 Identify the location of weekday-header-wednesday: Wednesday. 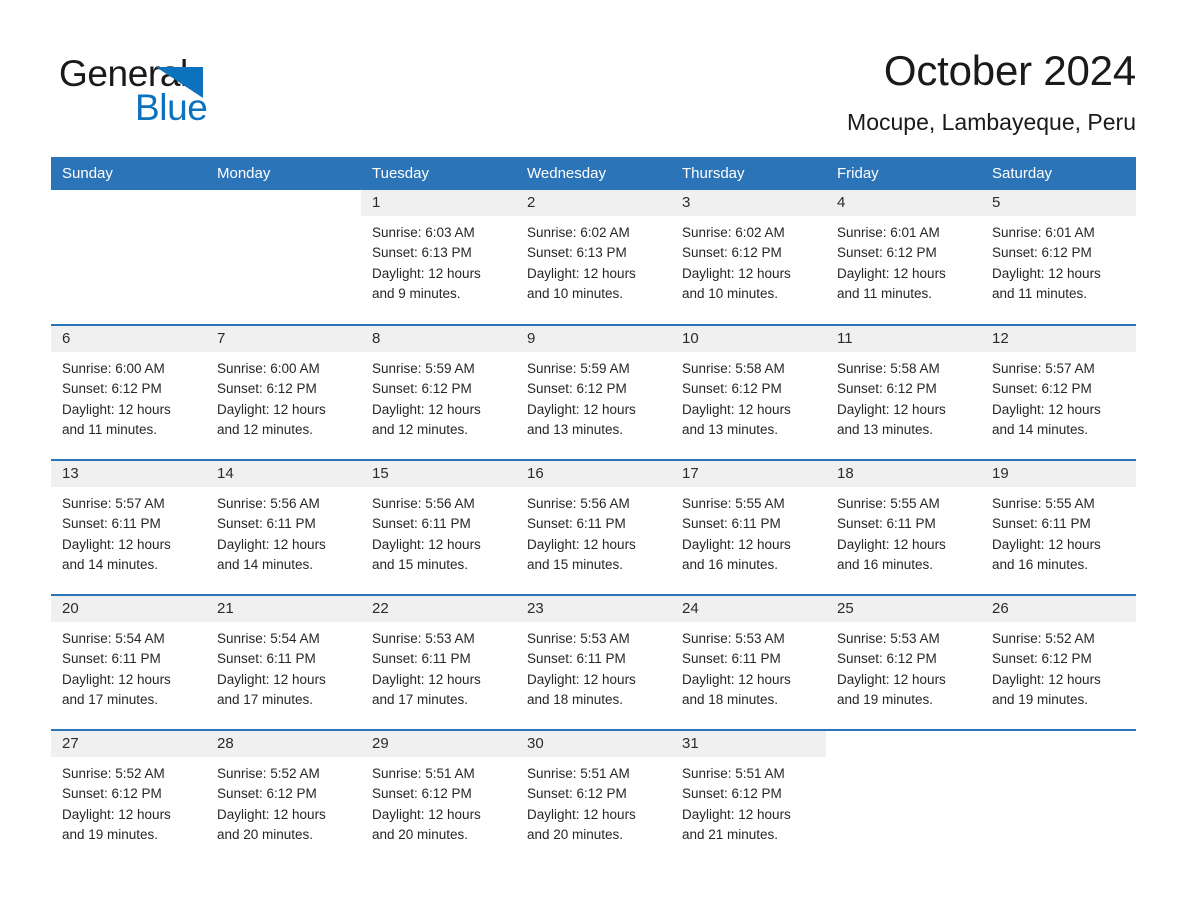
(593, 173).